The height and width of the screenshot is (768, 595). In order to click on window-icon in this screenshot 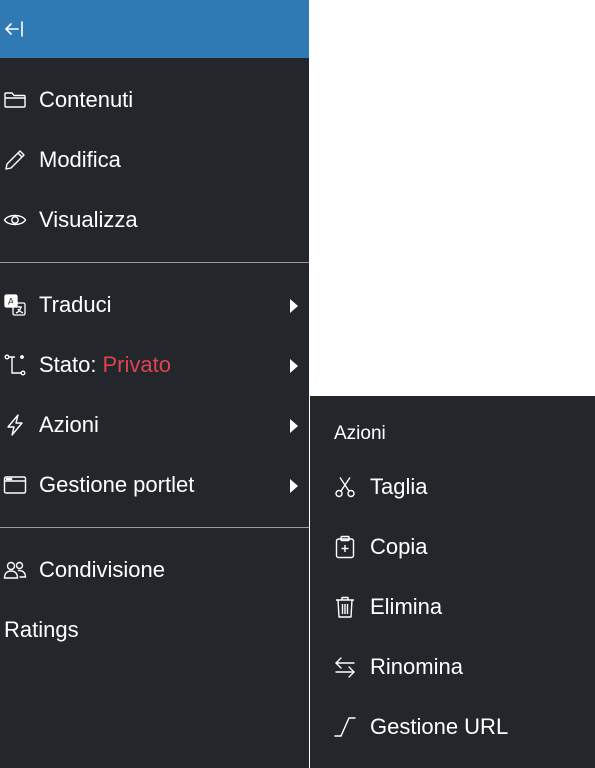, I will do `click(15, 485)`.